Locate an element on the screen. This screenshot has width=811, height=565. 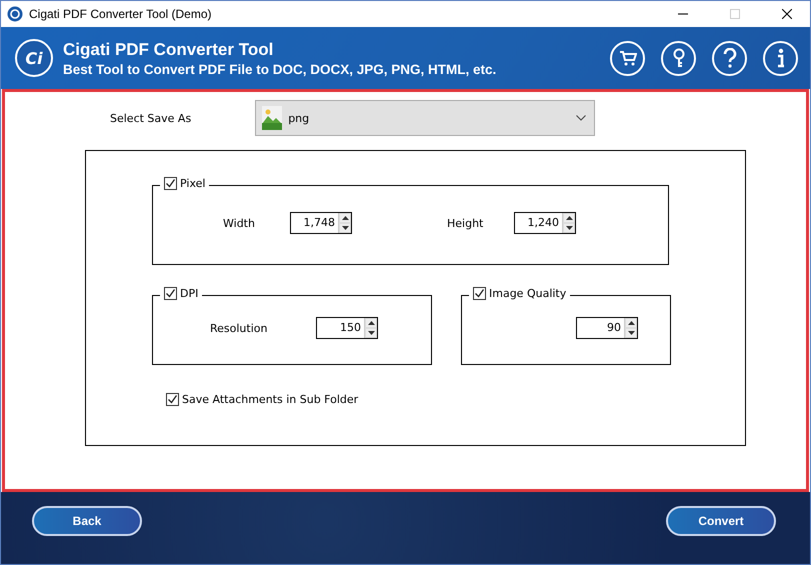
field-label: Height is located at coordinates (465, 223).